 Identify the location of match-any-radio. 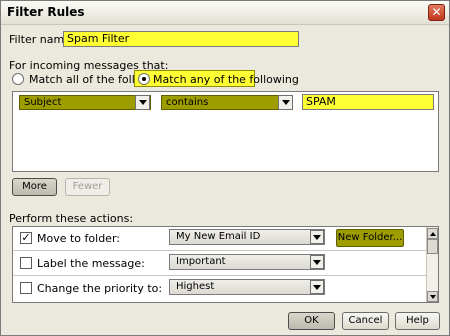
(144, 79).